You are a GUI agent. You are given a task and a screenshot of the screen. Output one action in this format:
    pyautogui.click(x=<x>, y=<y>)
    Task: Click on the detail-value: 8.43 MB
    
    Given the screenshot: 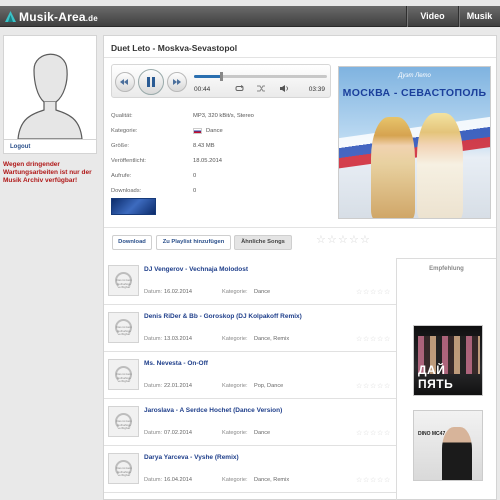 What is the action you would take?
    pyautogui.click(x=204, y=145)
    